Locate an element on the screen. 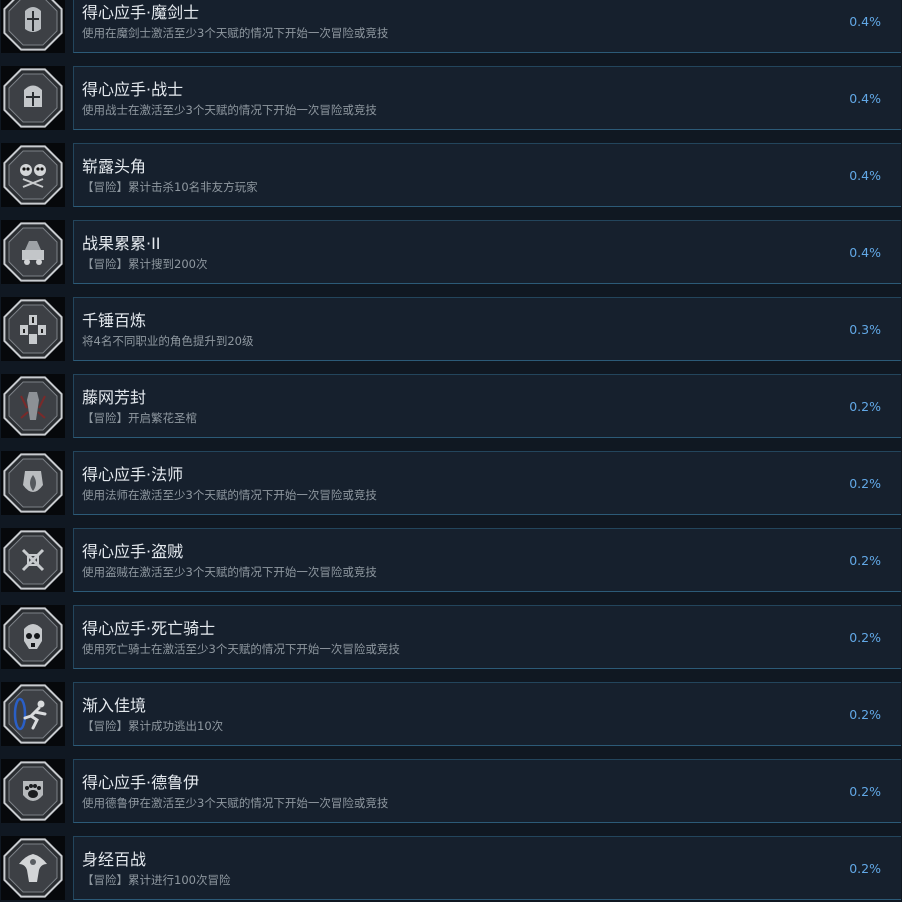 The height and width of the screenshot is (902, 902). achievement-description: 【冒险】累计进行100次冒险 is located at coordinates (156, 880).